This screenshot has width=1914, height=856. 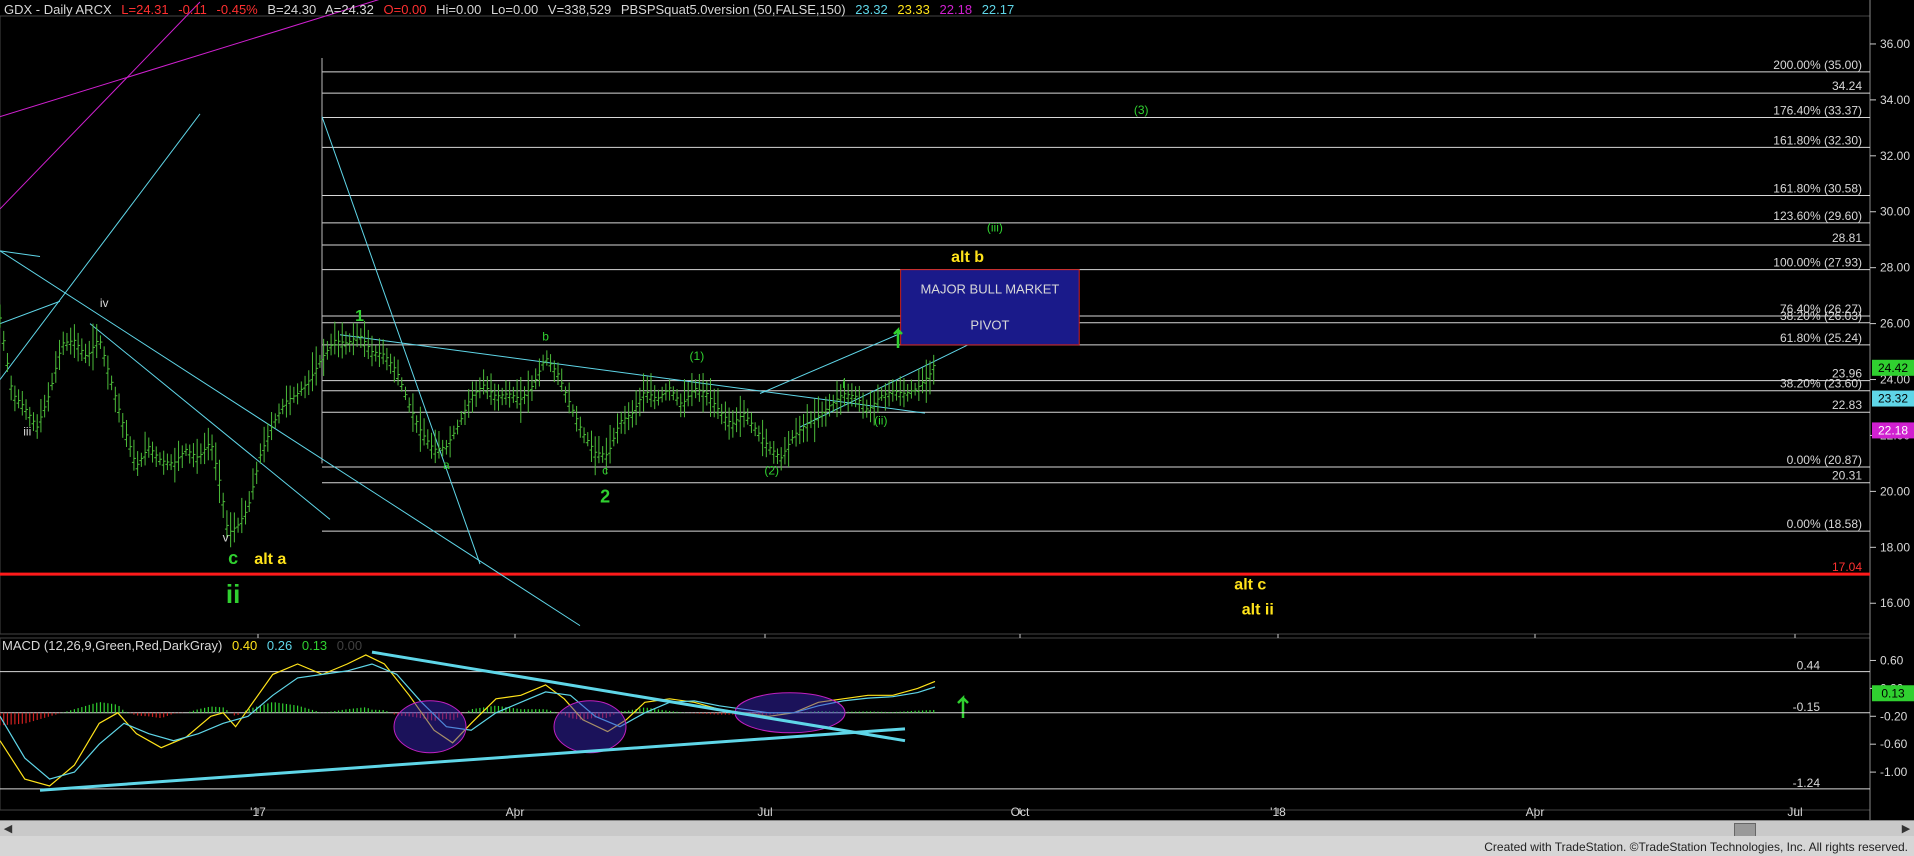 What do you see at coordinates (1847, 476) in the screenshot?
I see `fib-level-label: 20.31` at bounding box center [1847, 476].